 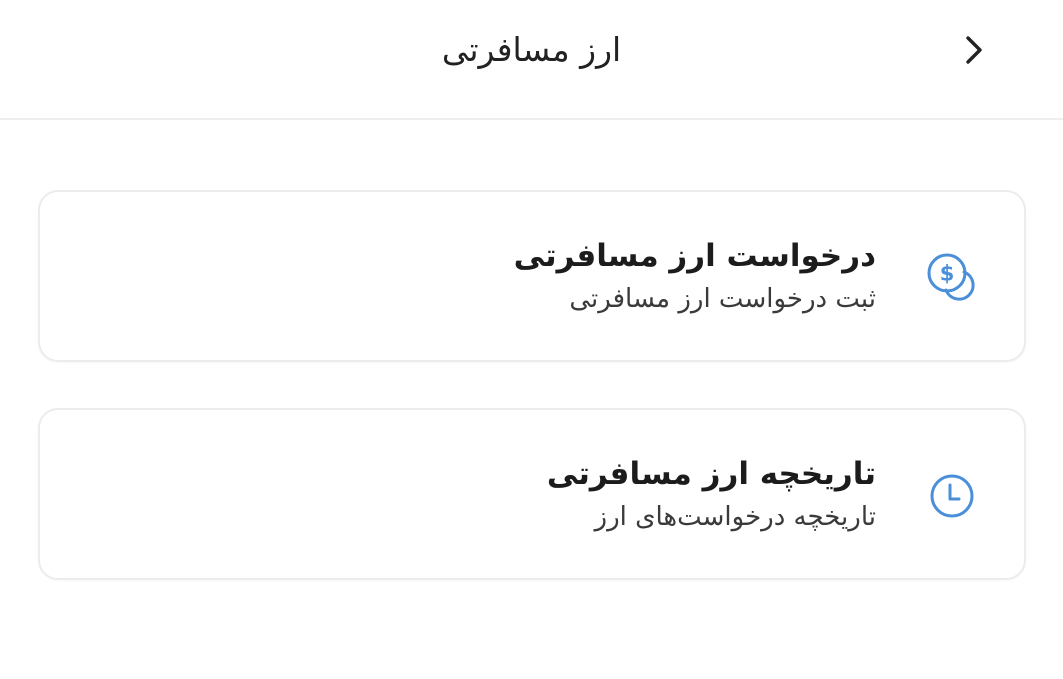 What do you see at coordinates (531, 49) in the screenshot?
I see `page-title: ارز مسافرتی` at bounding box center [531, 49].